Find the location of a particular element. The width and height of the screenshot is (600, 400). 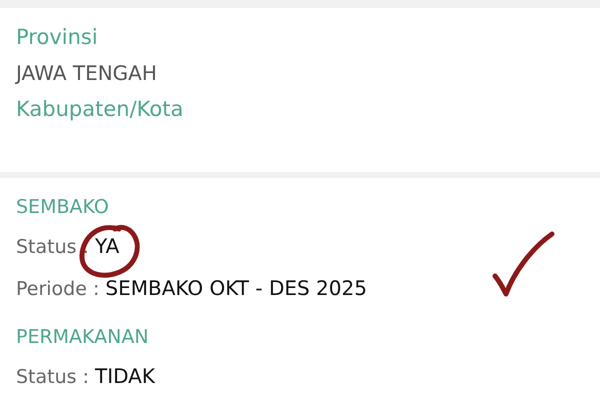

field-label: Kabupaten/Kota is located at coordinates (100, 109).